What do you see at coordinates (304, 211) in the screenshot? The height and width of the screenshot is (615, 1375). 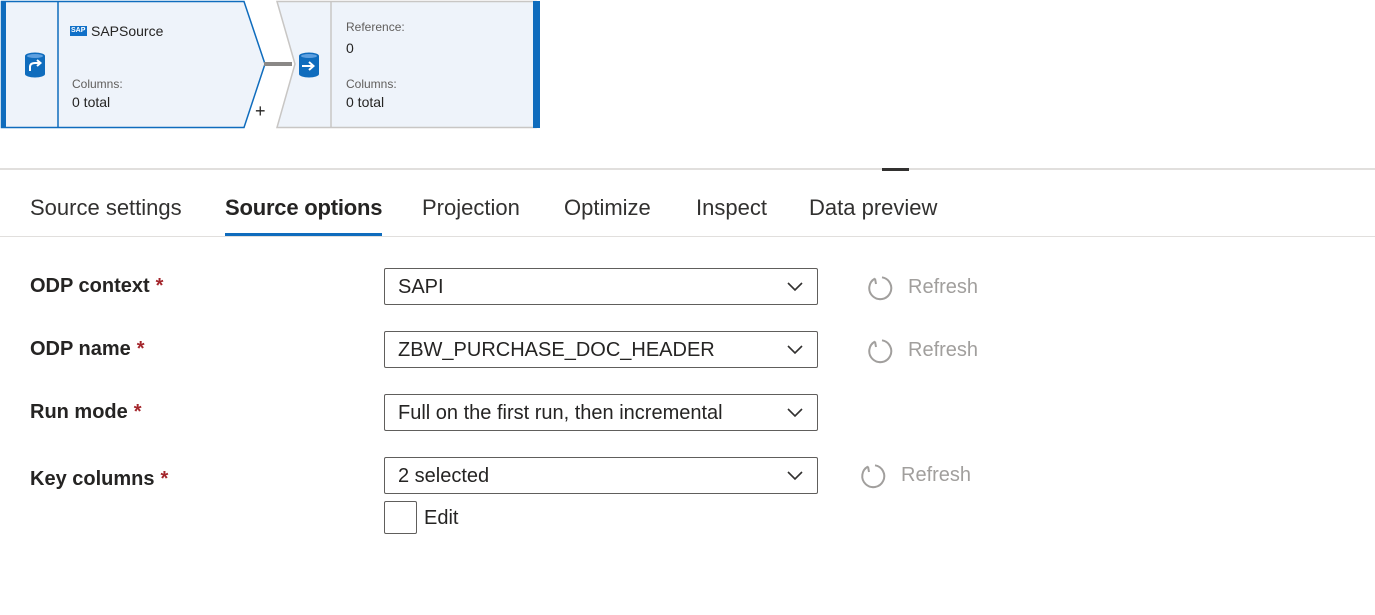 I see `tab-source-options: Source options` at bounding box center [304, 211].